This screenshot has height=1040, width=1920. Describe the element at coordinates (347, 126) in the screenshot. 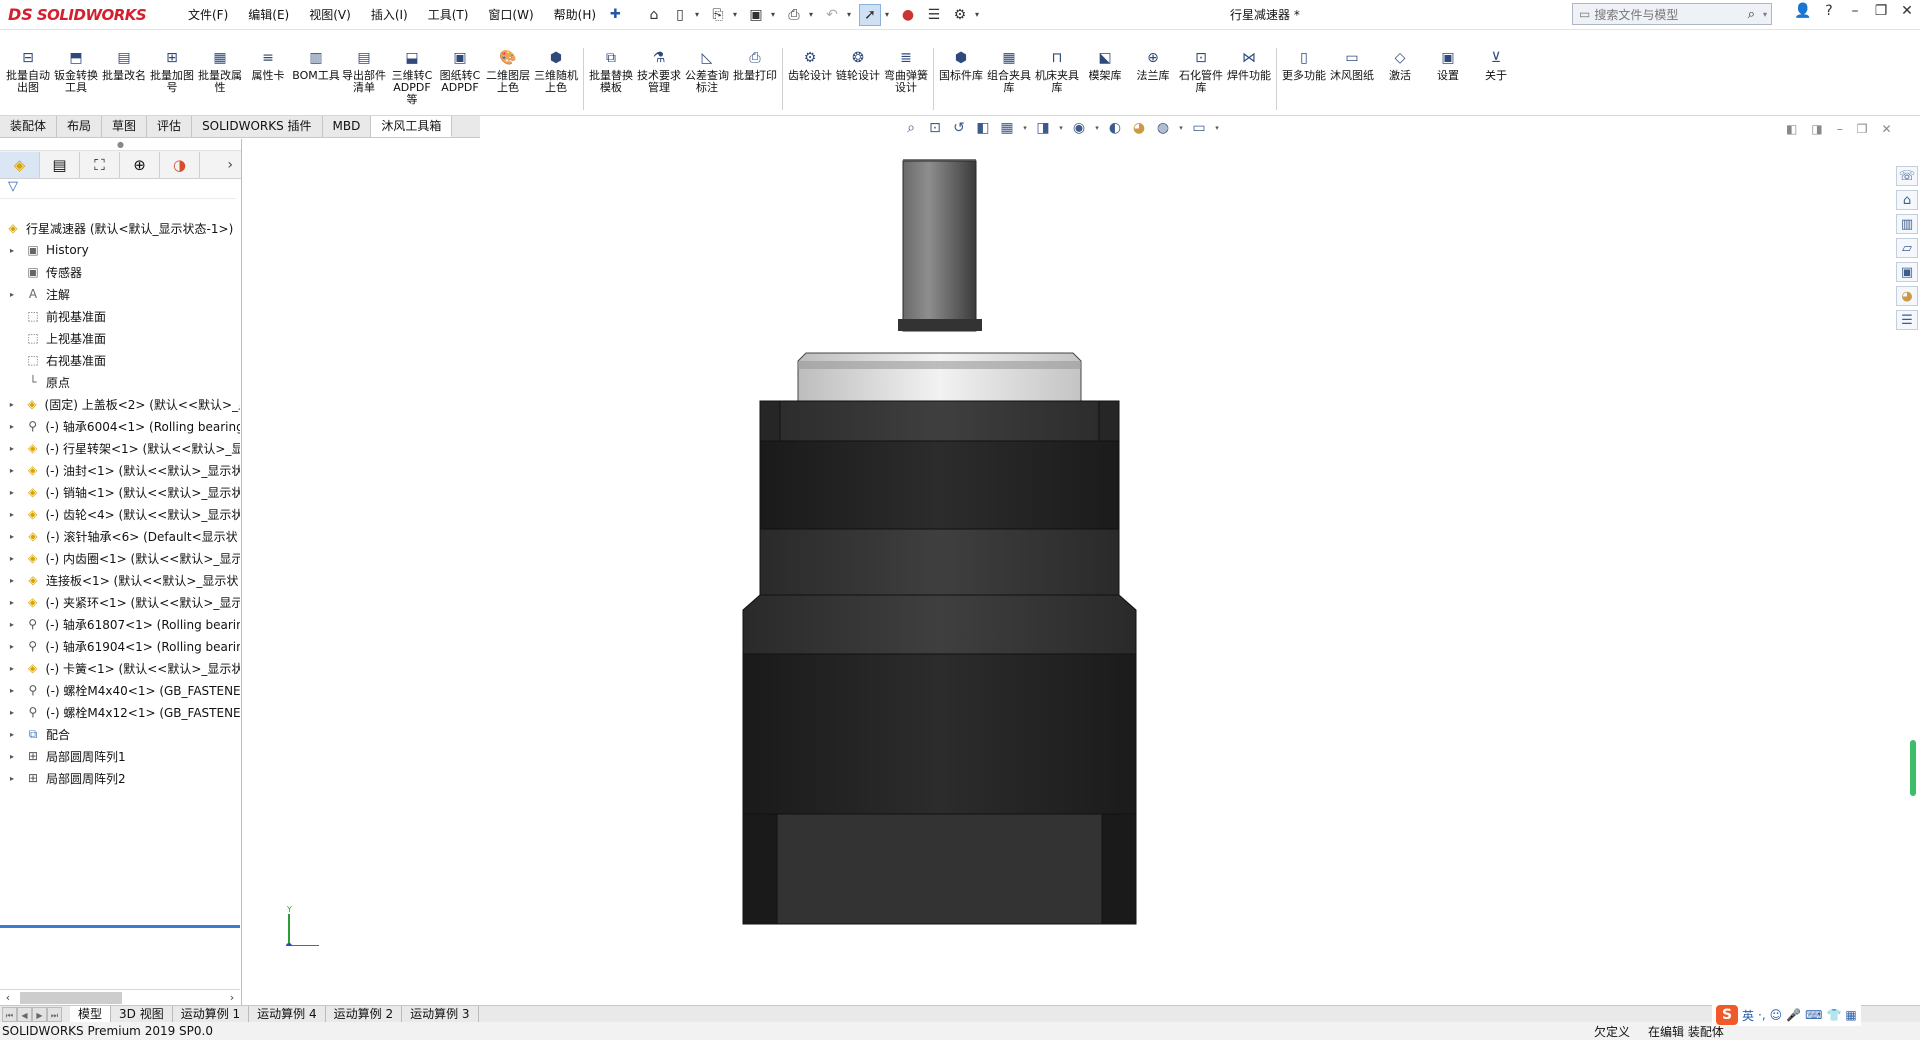

I see `tab-5: MBD` at that location.